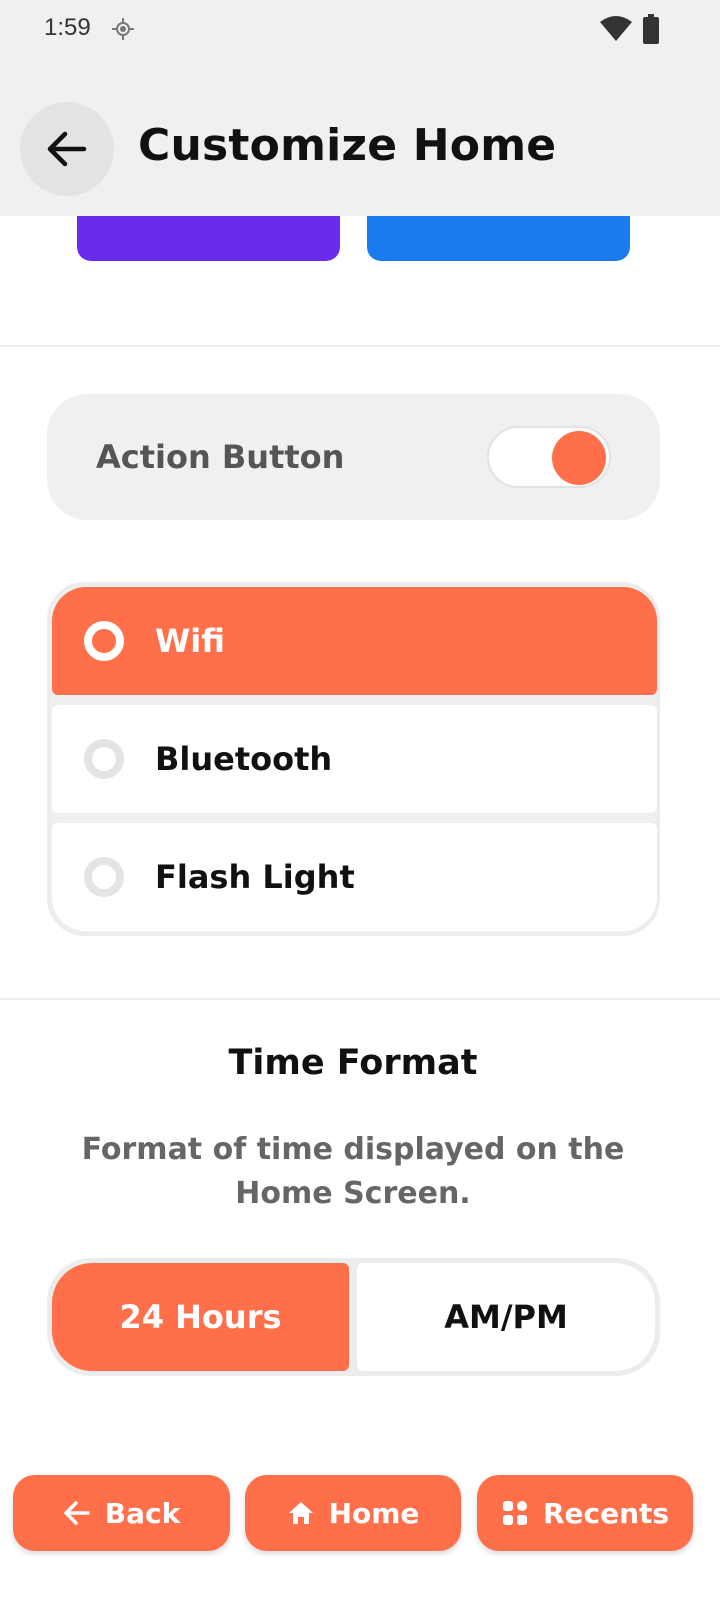 The height and width of the screenshot is (1600, 720). Describe the element at coordinates (244, 759) in the screenshot. I see `option-label: Bluetooth` at that location.